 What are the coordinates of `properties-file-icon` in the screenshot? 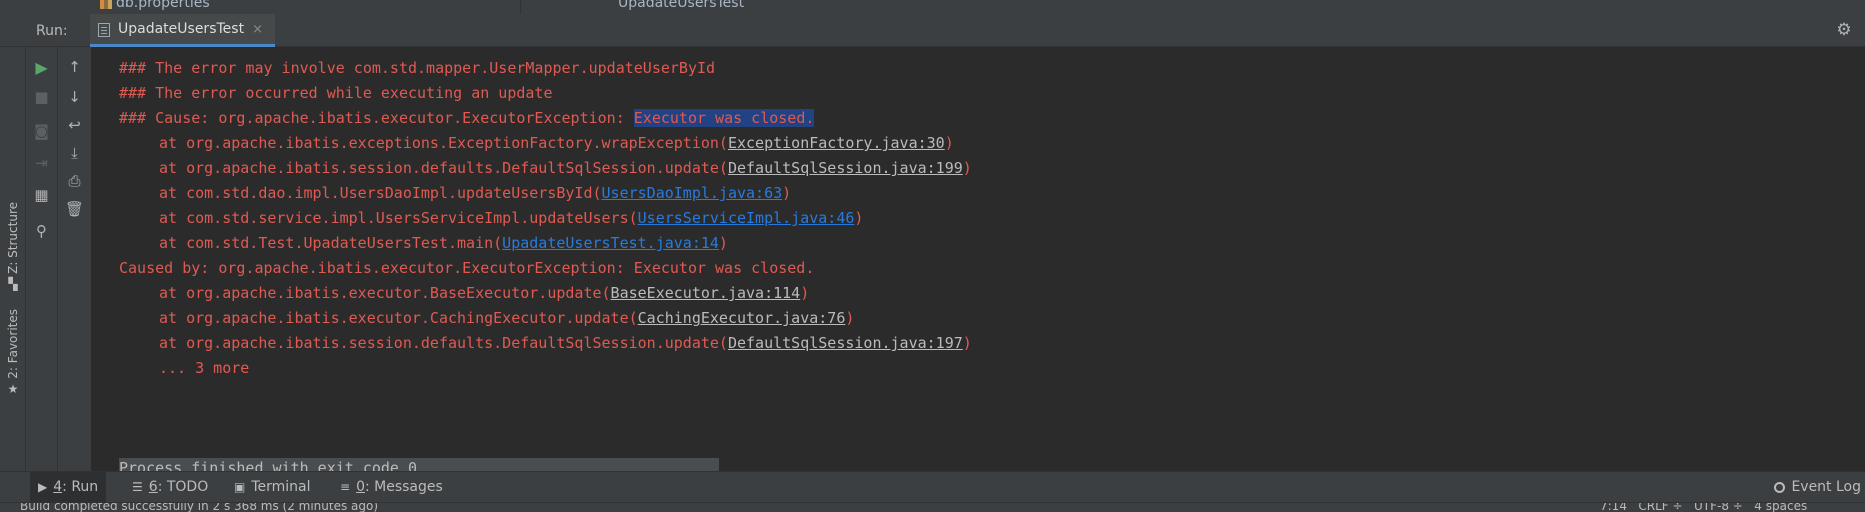 It's located at (106, 4).